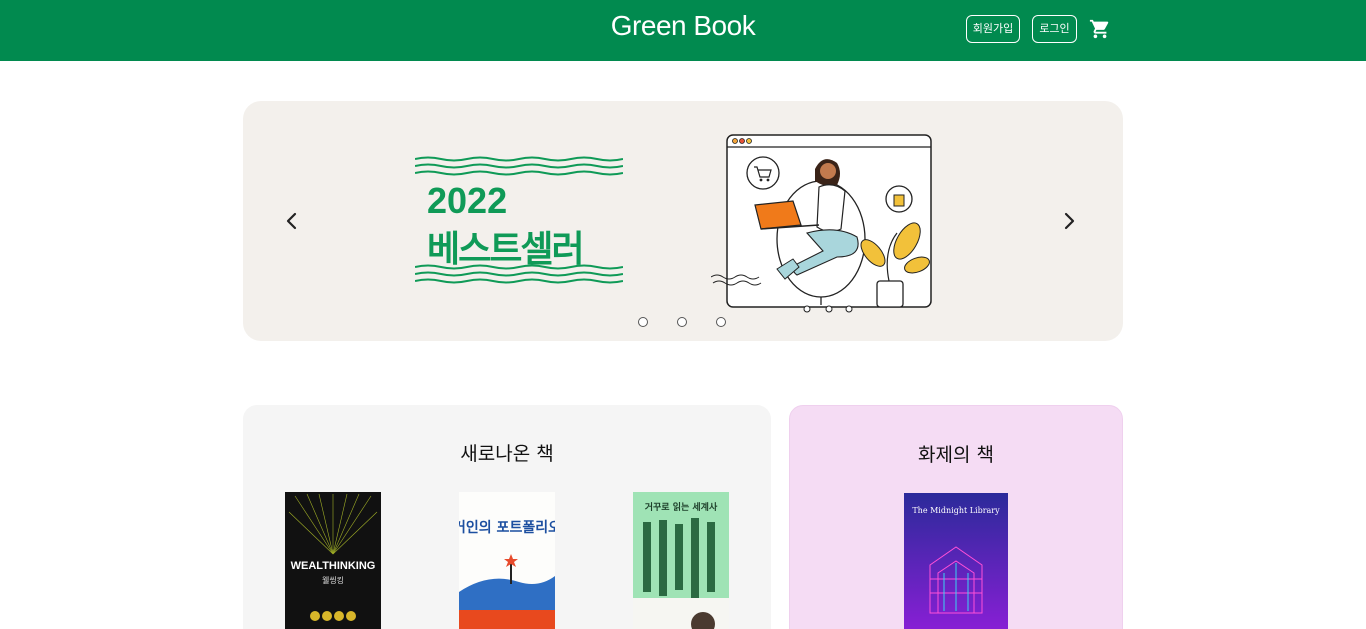 Image resolution: width=1366 pixels, height=629 pixels. What do you see at coordinates (333, 580) in the screenshot?
I see `book-cover-subtitle: 웰씽킹` at bounding box center [333, 580].